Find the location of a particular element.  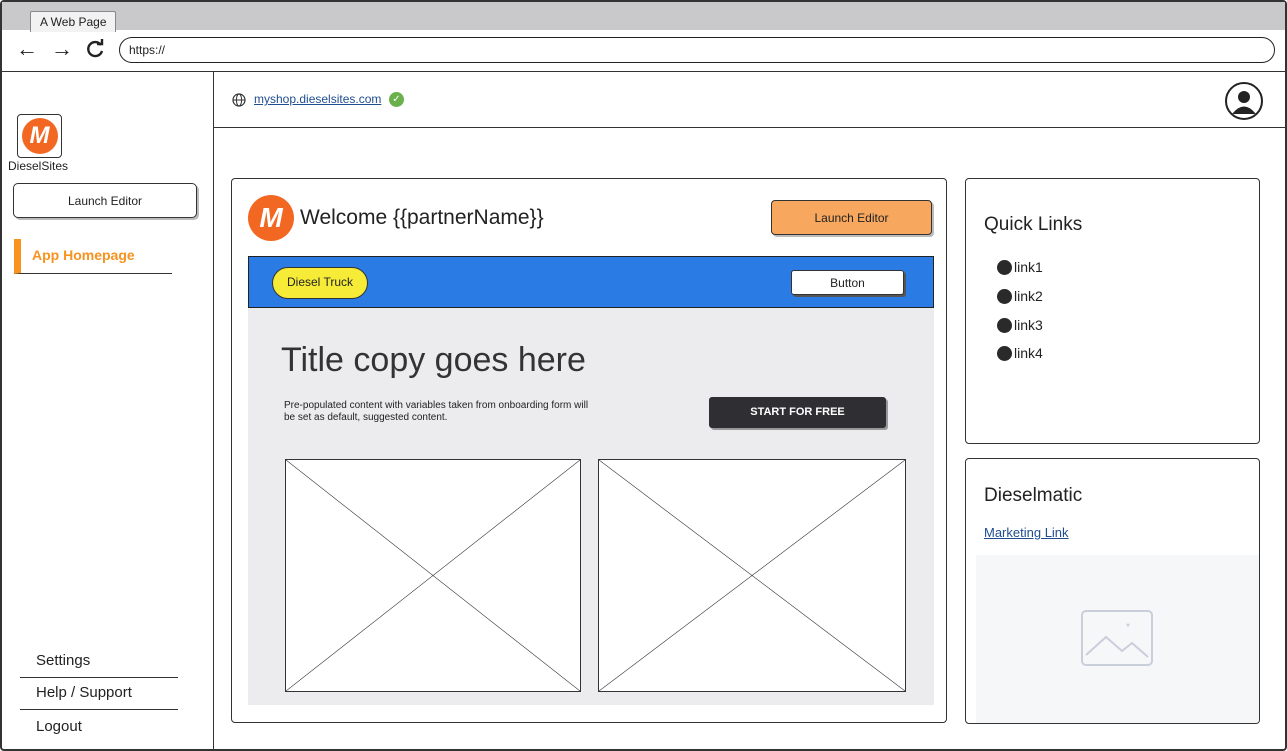

sidebar-item-app-homepage: App Homepage is located at coordinates (93, 256).